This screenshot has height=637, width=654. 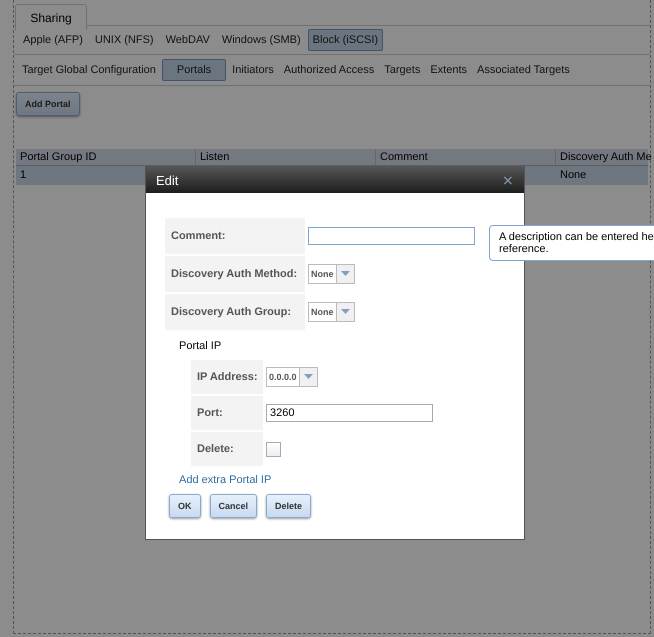 I want to click on column-header: Listen, so click(x=286, y=157).